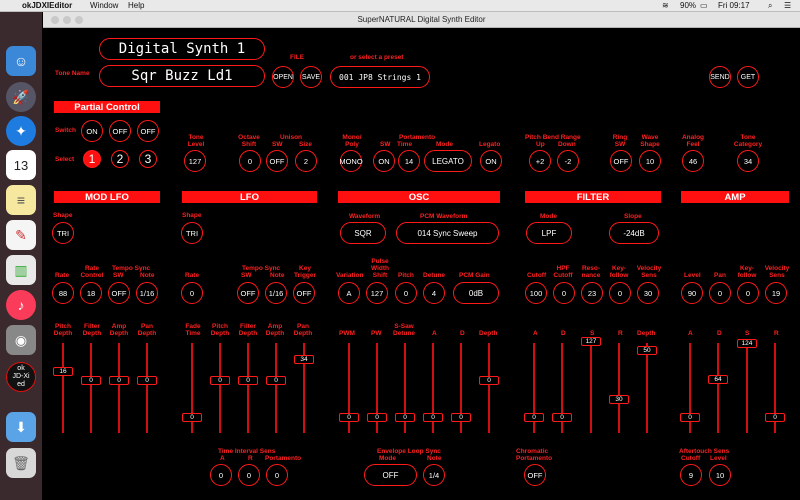  I want to click on preset-select: 001 JP8 Strings 1, so click(380, 77).